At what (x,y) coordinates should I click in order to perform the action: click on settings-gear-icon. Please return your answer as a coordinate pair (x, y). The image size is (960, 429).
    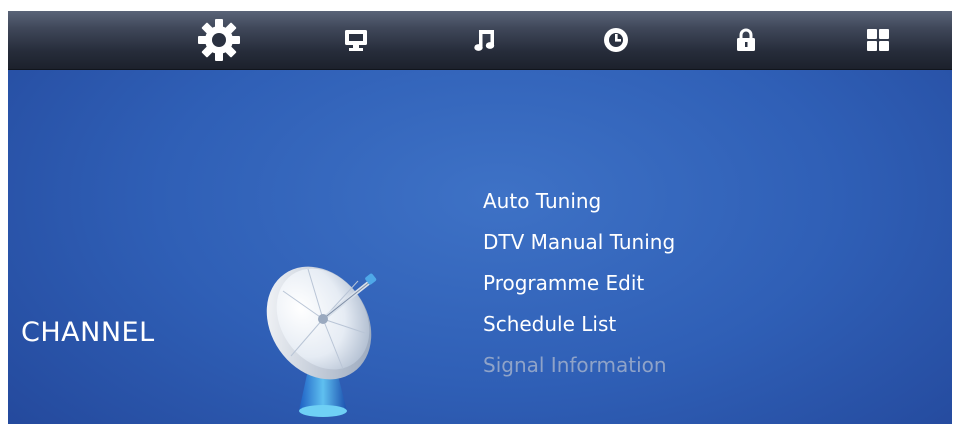
    Looking at the image, I should click on (219, 40).